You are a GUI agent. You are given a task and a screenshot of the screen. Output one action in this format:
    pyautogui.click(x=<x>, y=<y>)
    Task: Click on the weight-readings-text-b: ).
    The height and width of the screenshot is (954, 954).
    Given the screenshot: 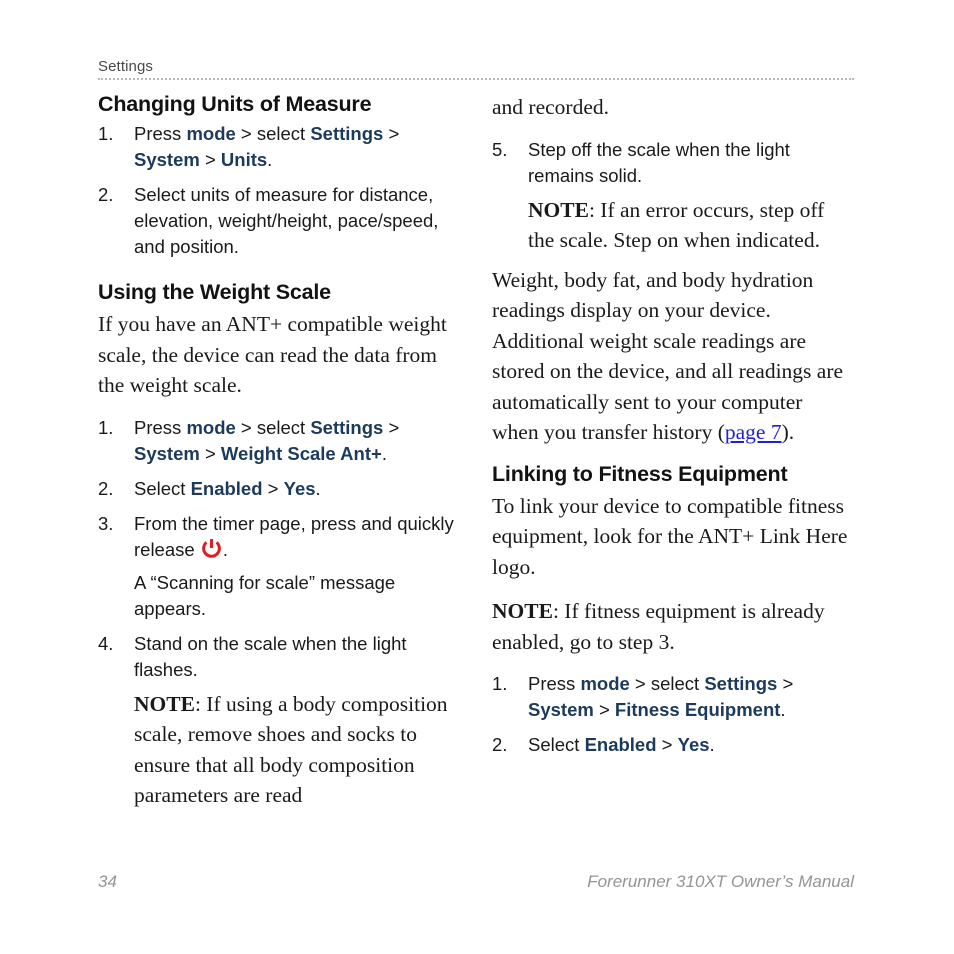 What is the action you would take?
    pyautogui.click(x=788, y=432)
    